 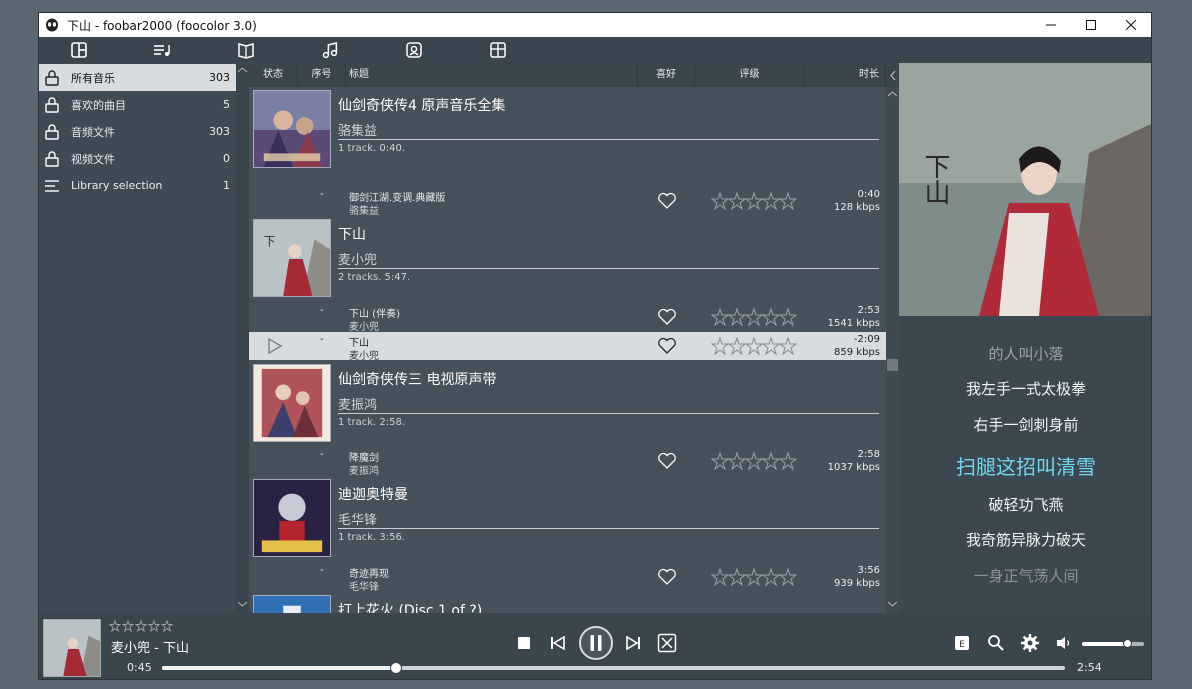 I want to click on album-group: 打上花火 (Disc 1 of ?), so click(x=567, y=602).